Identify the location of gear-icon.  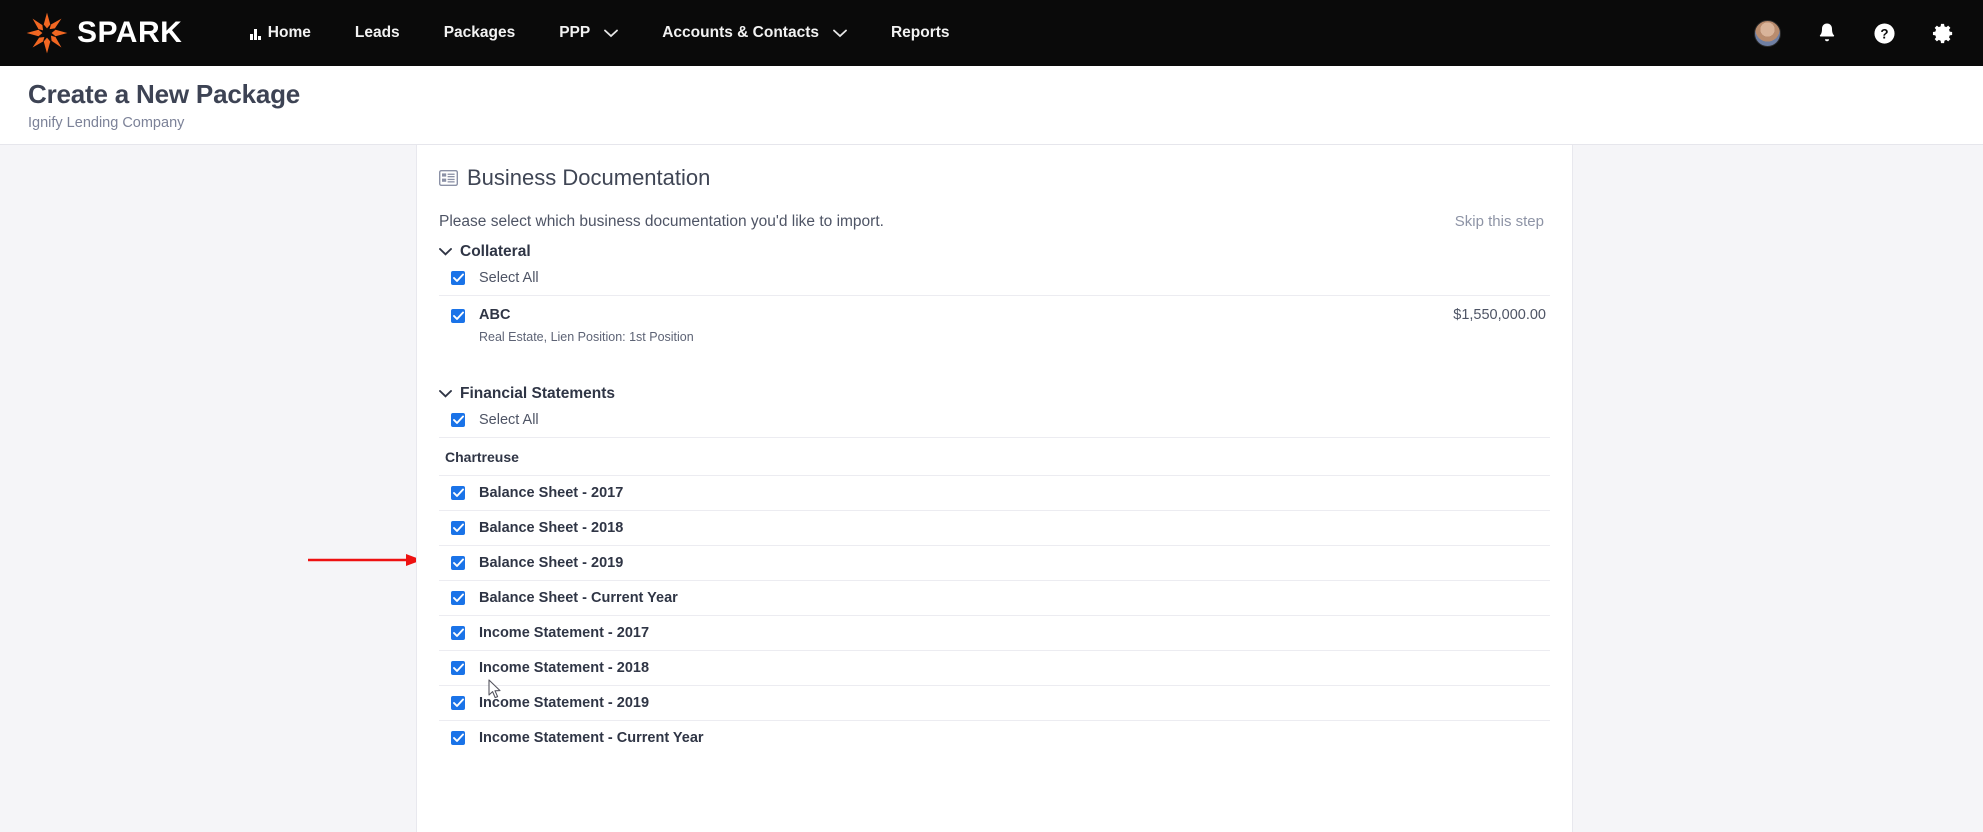
(1943, 33).